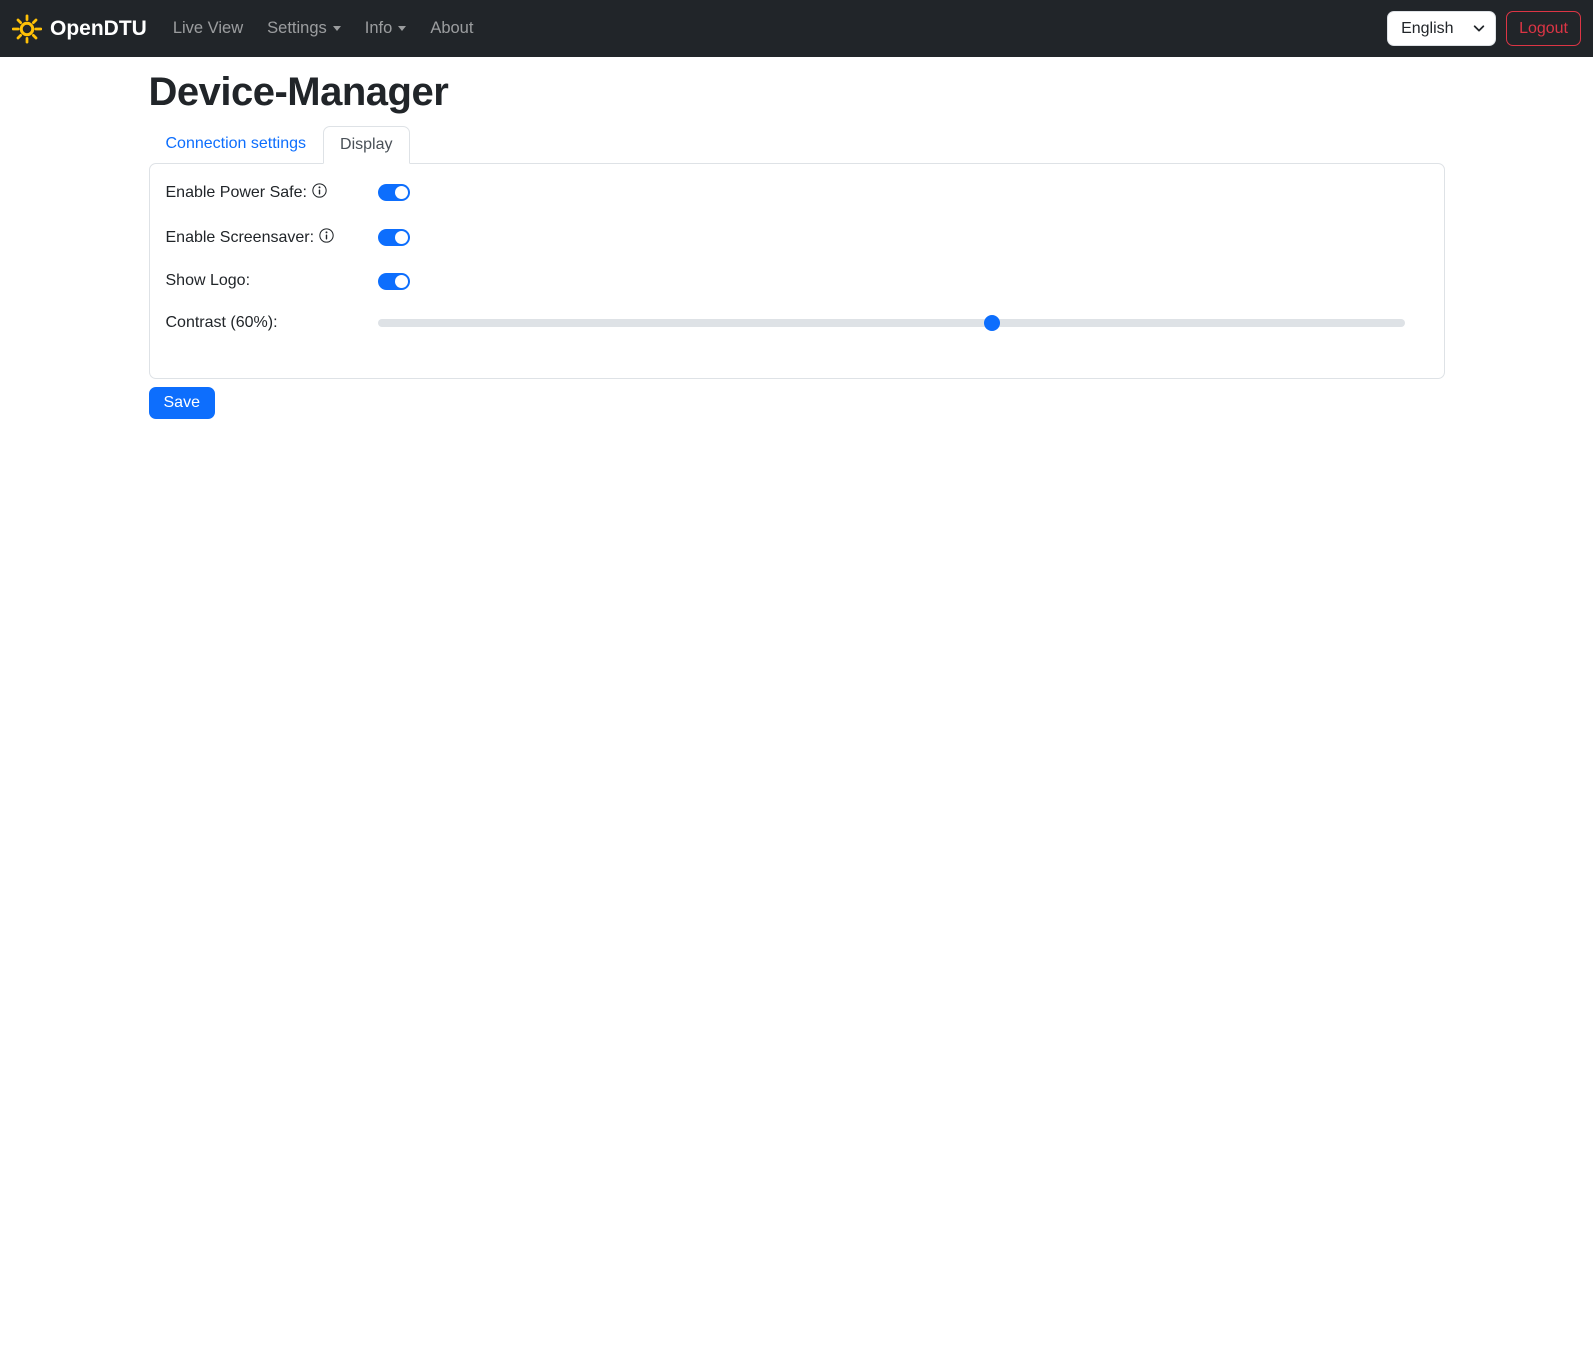 This screenshot has width=1593, height=1359. I want to click on main-nav: Live View Settings Info About, so click(323, 28).